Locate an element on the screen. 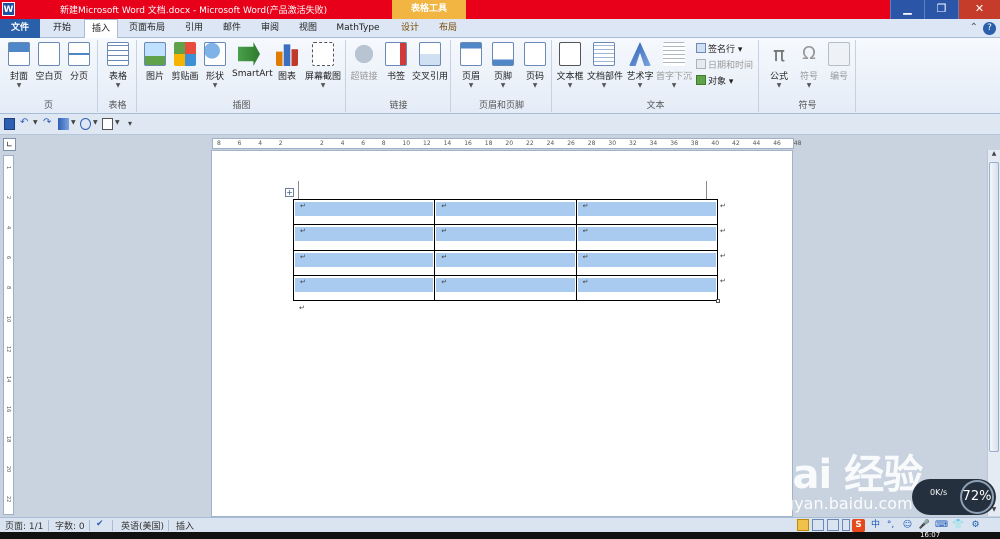 This screenshot has height=539, width=1000. table-row: ↵ ↵ ↵ is located at coordinates (505, 237).